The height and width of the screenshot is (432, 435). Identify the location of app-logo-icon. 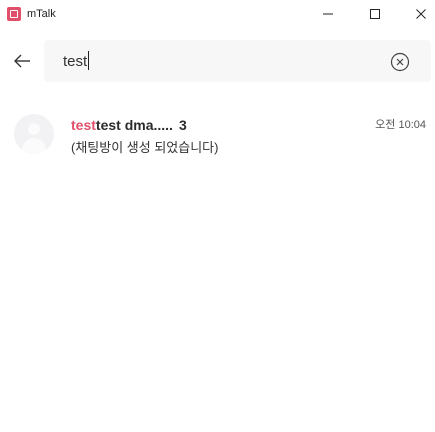
(14, 14).